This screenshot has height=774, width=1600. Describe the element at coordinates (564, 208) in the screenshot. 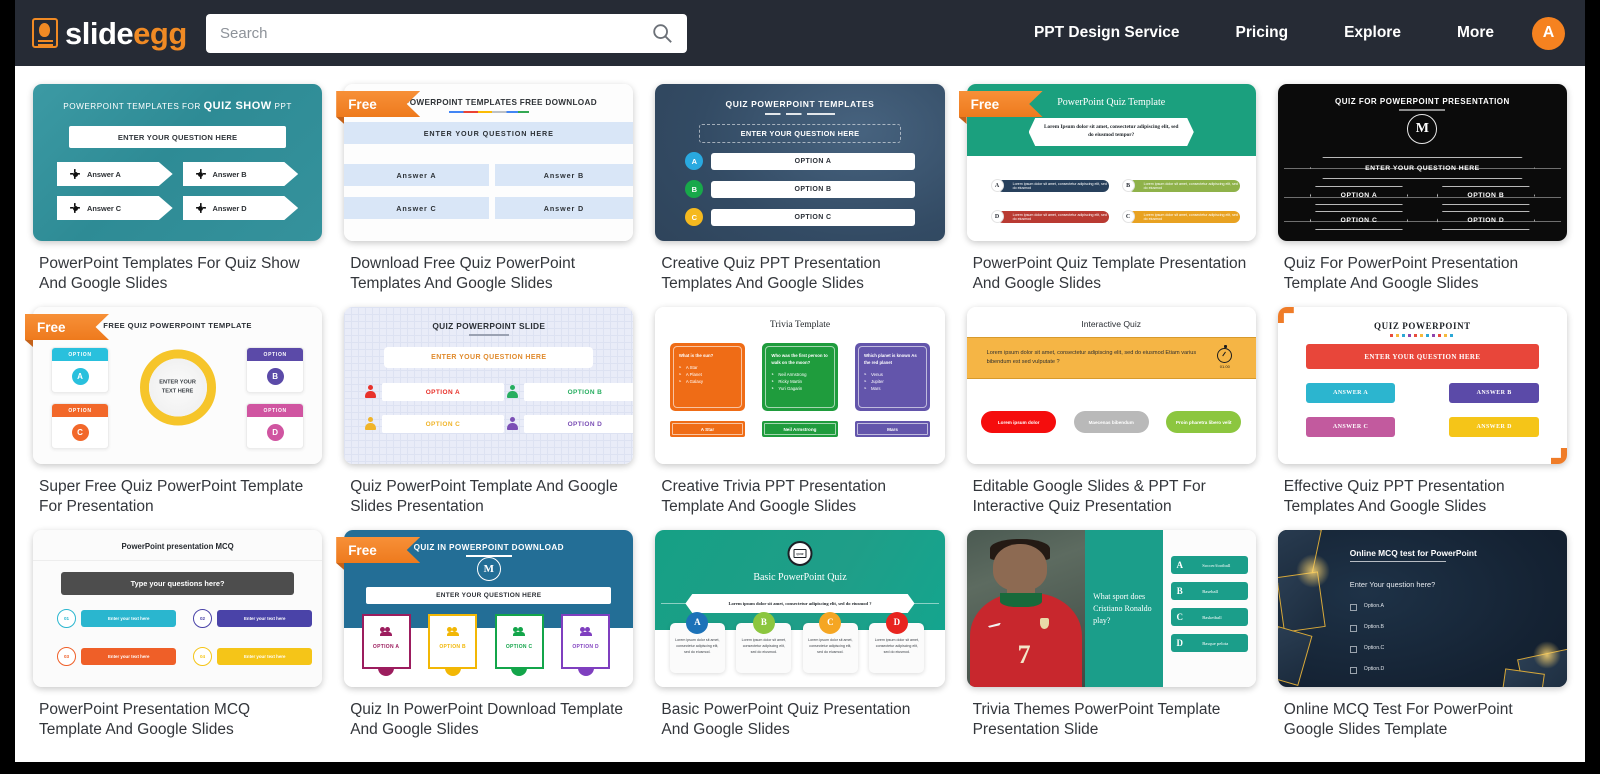

I see `slide-answer-d: Answer D` at that location.